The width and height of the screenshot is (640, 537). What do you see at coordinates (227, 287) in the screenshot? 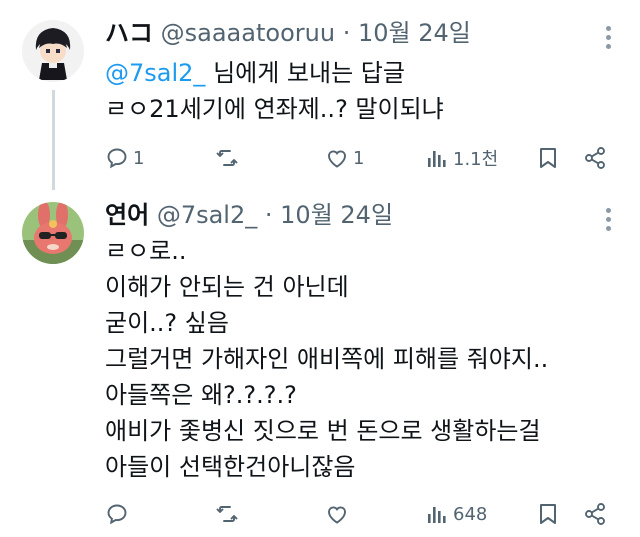
I see `tweet-text-line: 이해가 안되는 건 아닌데` at bounding box center [227, 287].